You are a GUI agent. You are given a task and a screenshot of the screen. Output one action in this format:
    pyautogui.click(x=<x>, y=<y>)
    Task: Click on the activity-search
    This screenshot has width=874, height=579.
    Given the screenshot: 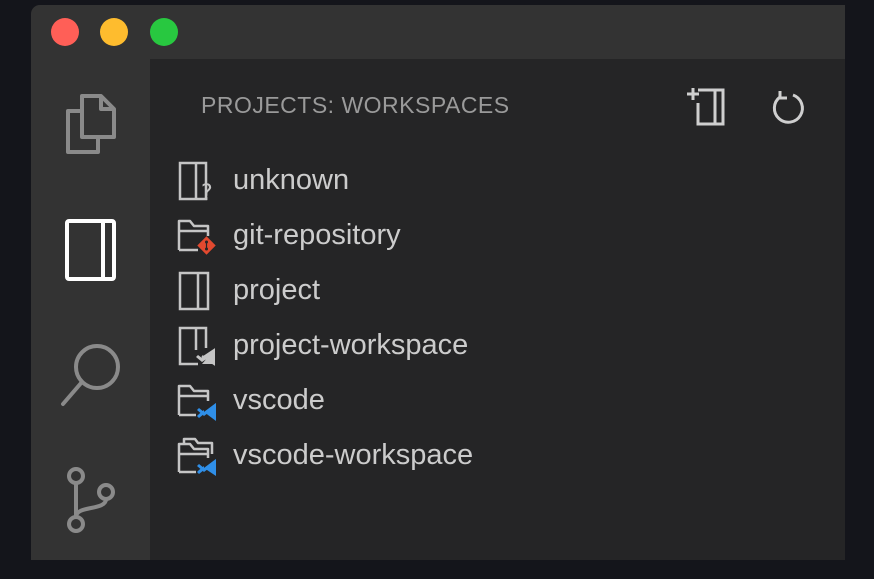 What is the action you would take?
    pyautogui.click(x=90, y=375)
    